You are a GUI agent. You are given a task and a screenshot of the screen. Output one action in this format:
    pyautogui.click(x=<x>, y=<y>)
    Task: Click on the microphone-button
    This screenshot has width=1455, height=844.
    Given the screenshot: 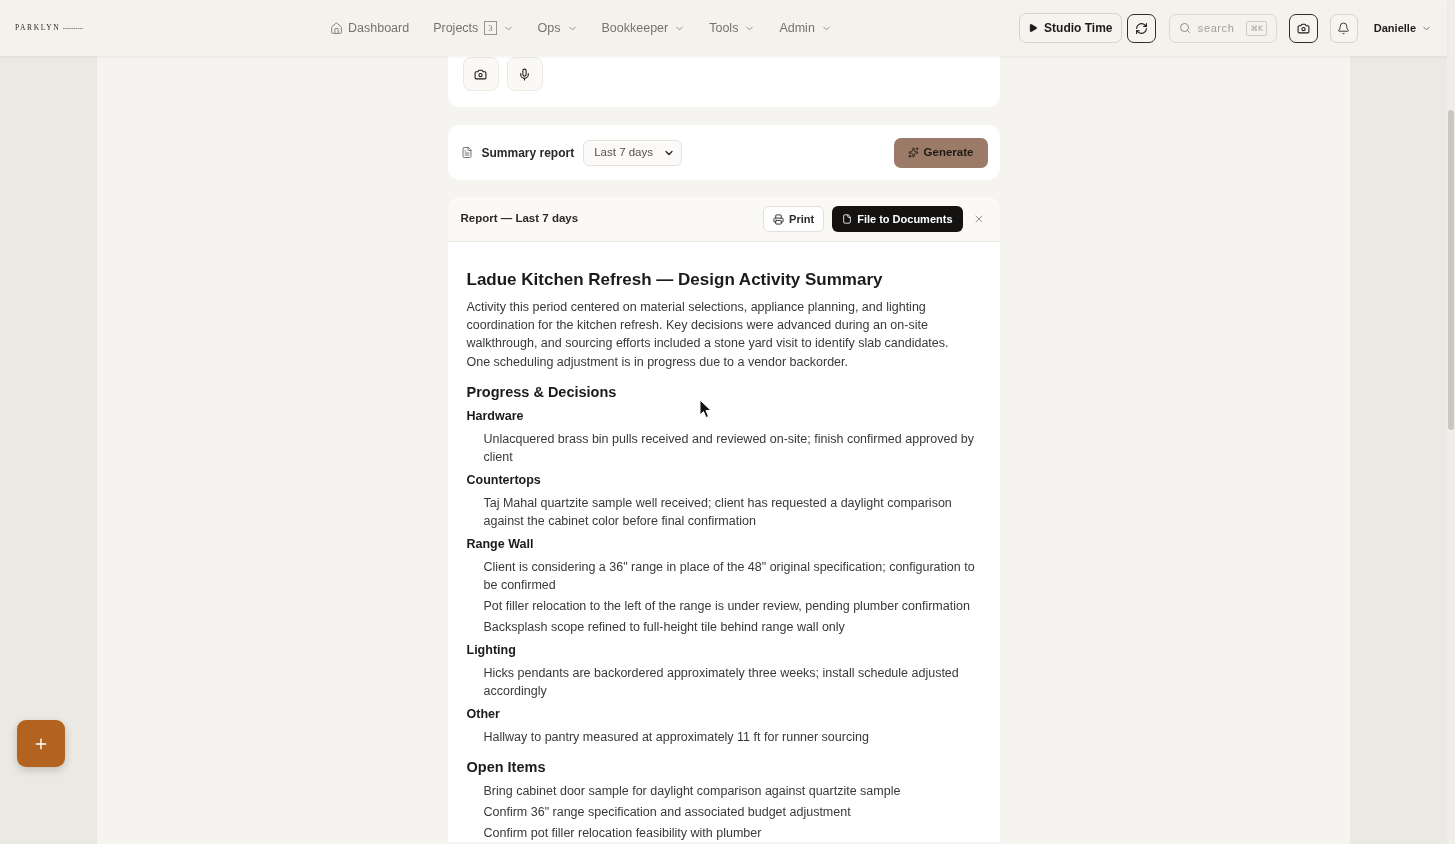 What is the action you would take?
    pyautogui.click(x=524, y=74)
    